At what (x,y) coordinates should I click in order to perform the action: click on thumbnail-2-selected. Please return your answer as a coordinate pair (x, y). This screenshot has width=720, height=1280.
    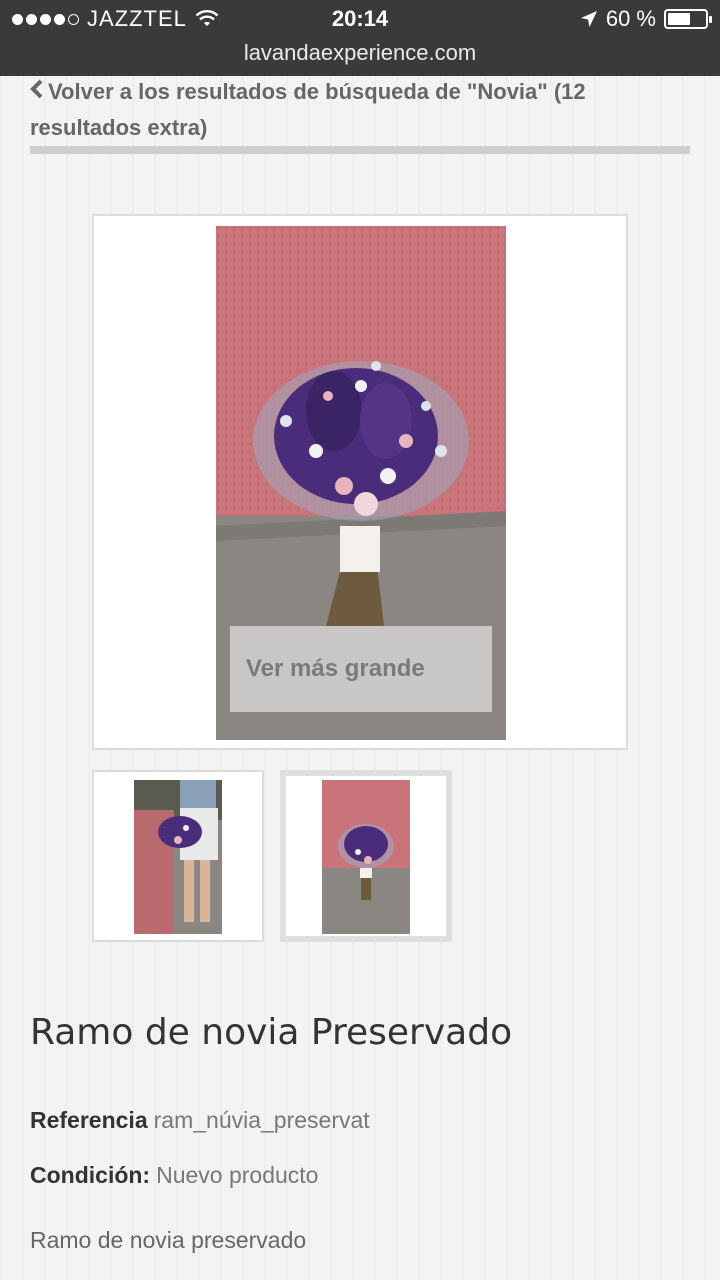
    Looking at the image, I should click on (366, 856).